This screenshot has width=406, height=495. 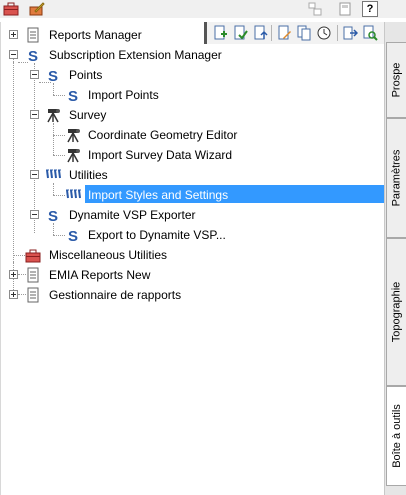 I want to click on tree-item-emia-reports-new: EMIA Reports New, so click(x=193, y=274).